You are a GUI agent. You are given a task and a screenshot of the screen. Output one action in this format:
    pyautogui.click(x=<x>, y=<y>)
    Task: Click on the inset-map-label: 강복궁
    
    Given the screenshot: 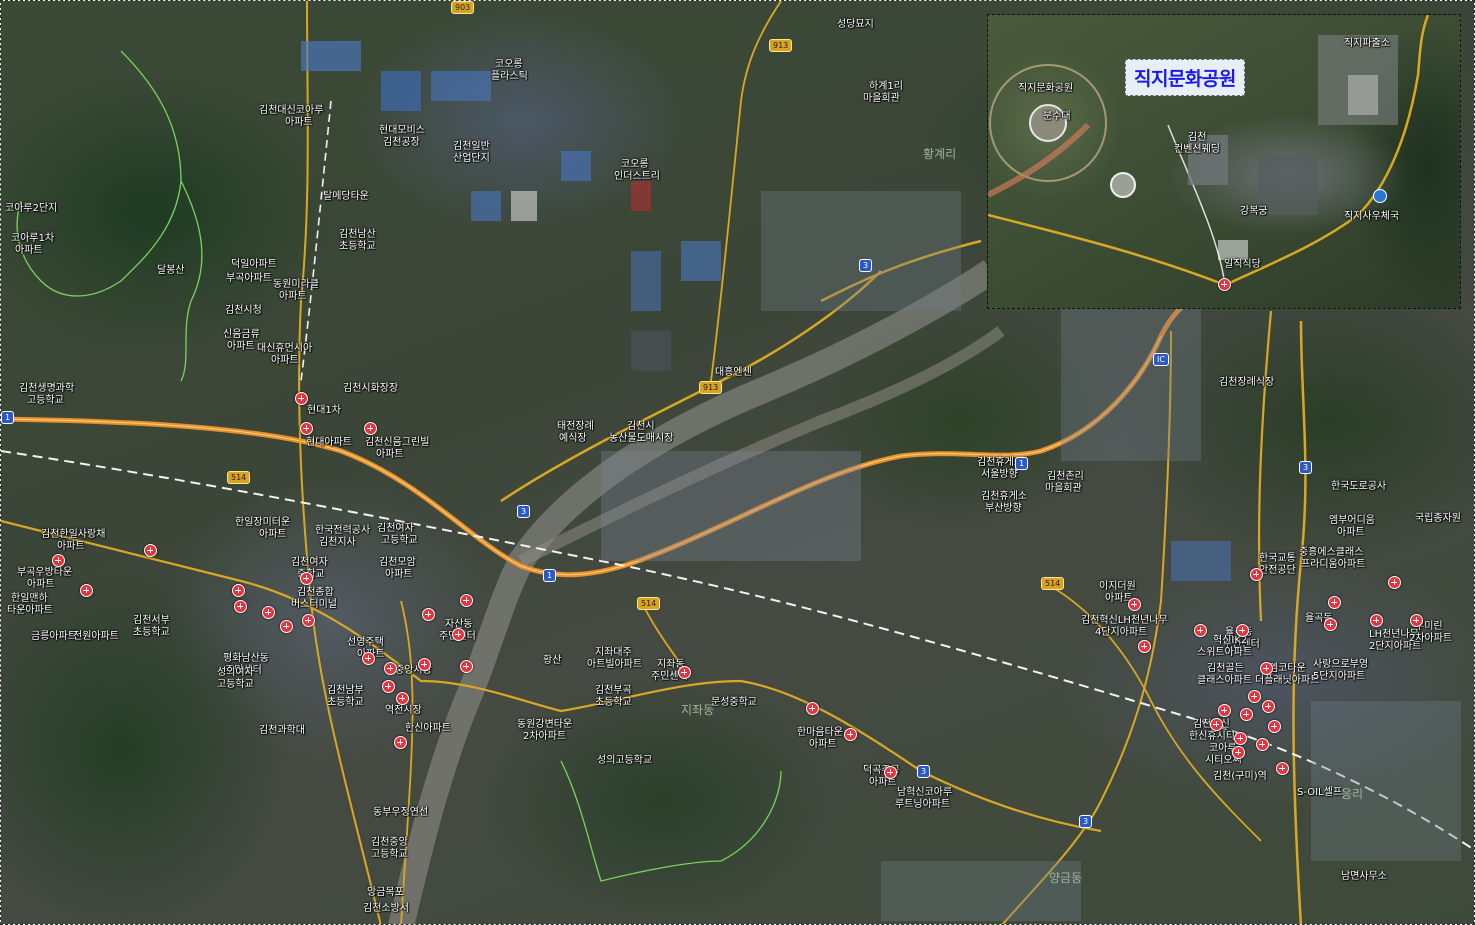 What is the action you would take?
    pyautogui.click(x=1254, y=211)
    